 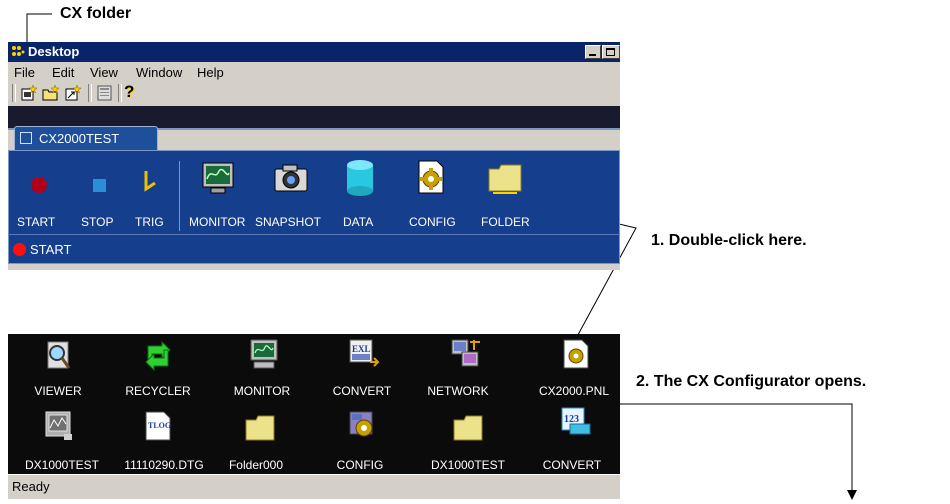 What do you see at coordinates (73, 93) in the screenshot?
I see `new-shortcut-icon` at bounding box center [73, 93].